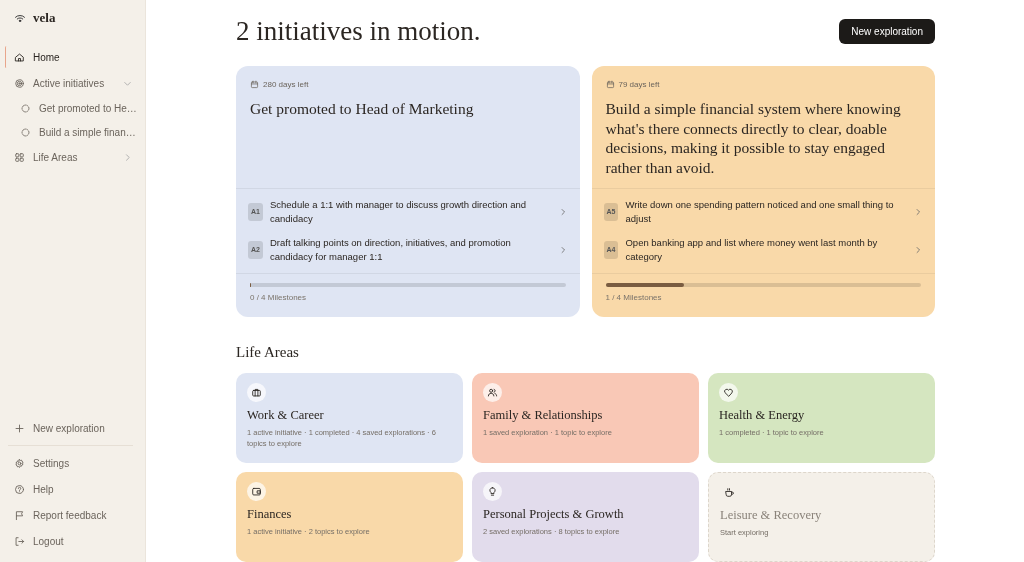 This screenshot has width=1024, height=562. I want to click on area-name: Personal Projects & Growth, so click(554, 514).